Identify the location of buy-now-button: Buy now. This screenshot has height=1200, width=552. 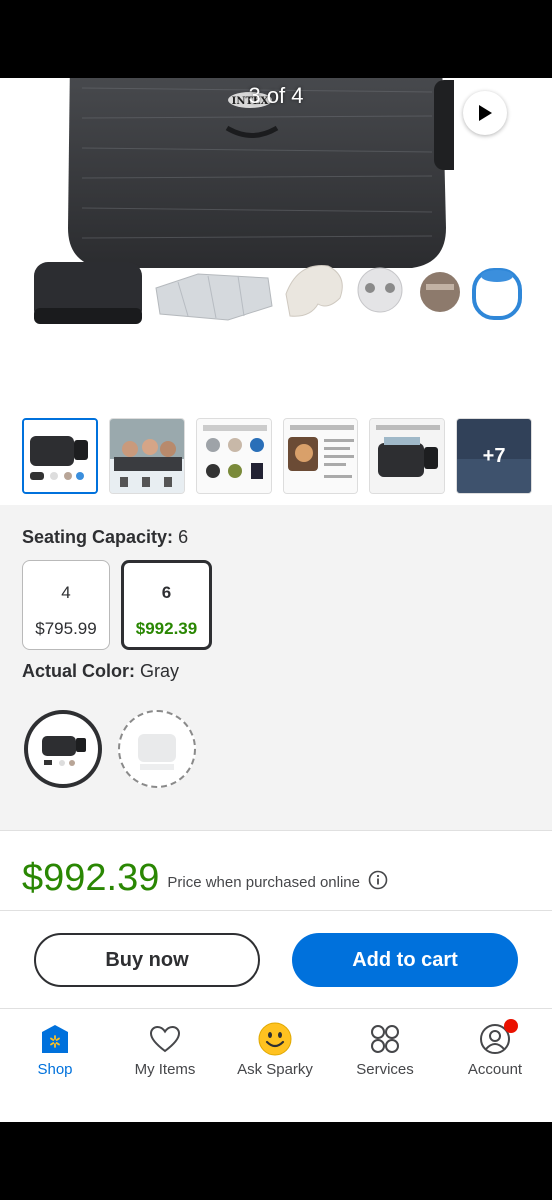
(147, 960).